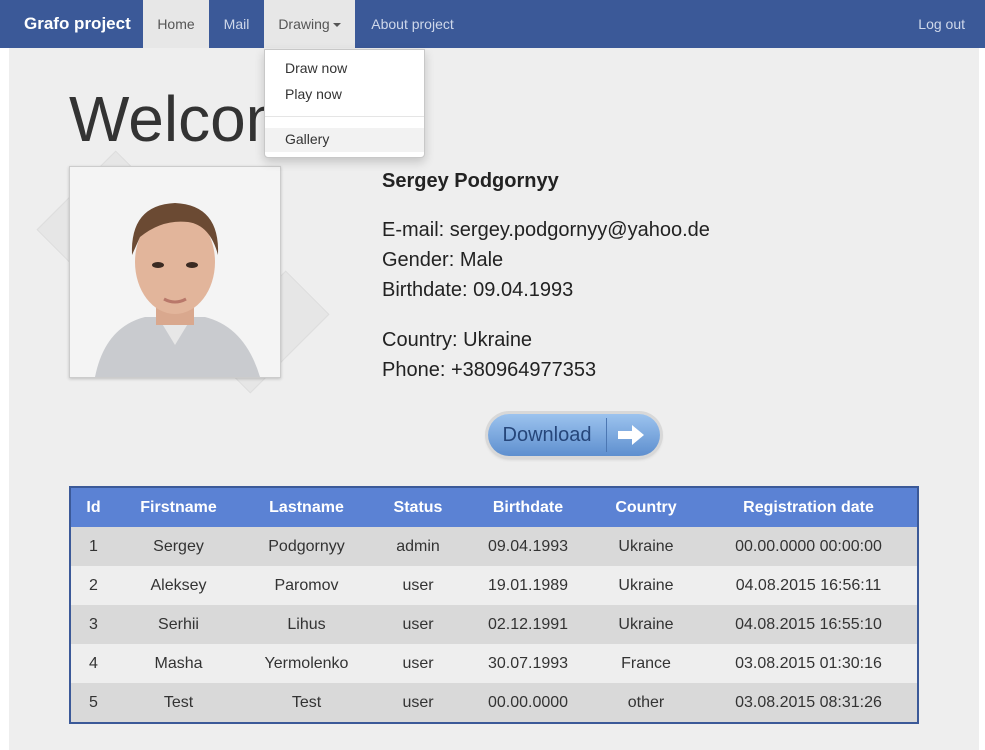 Image resolution: width=985 pixels, height=750 pixels. I want to click on caret-down-icon, so click(336, 25).